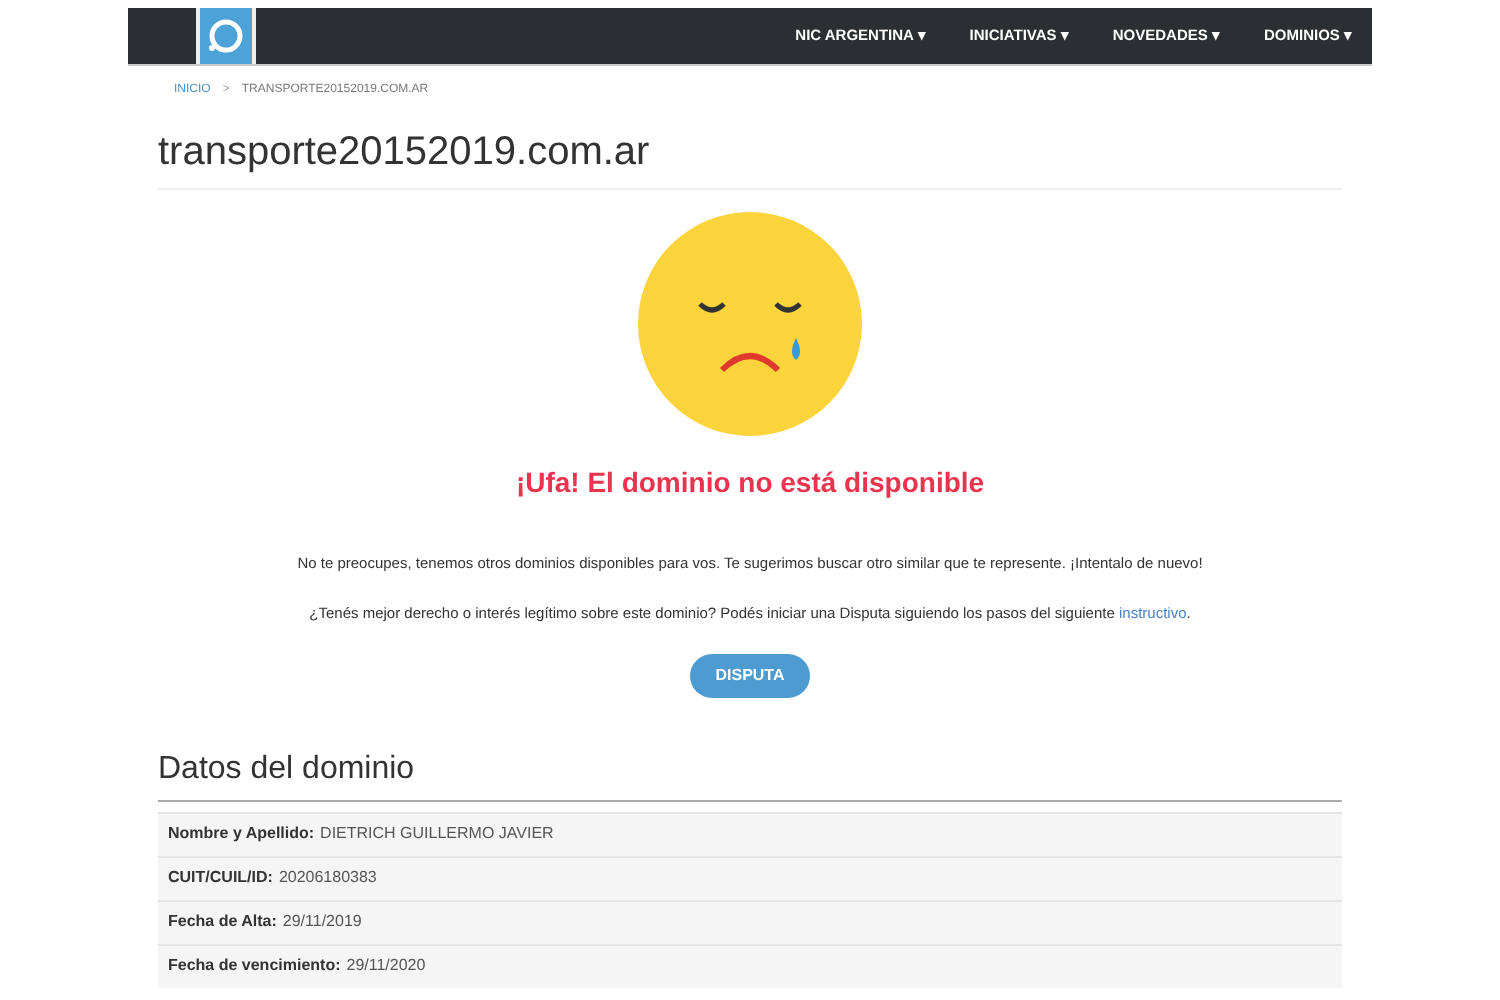 Image resolution: width=1500 pixels, height=1000 pixels. I want to click on logo, so click(226, 36).